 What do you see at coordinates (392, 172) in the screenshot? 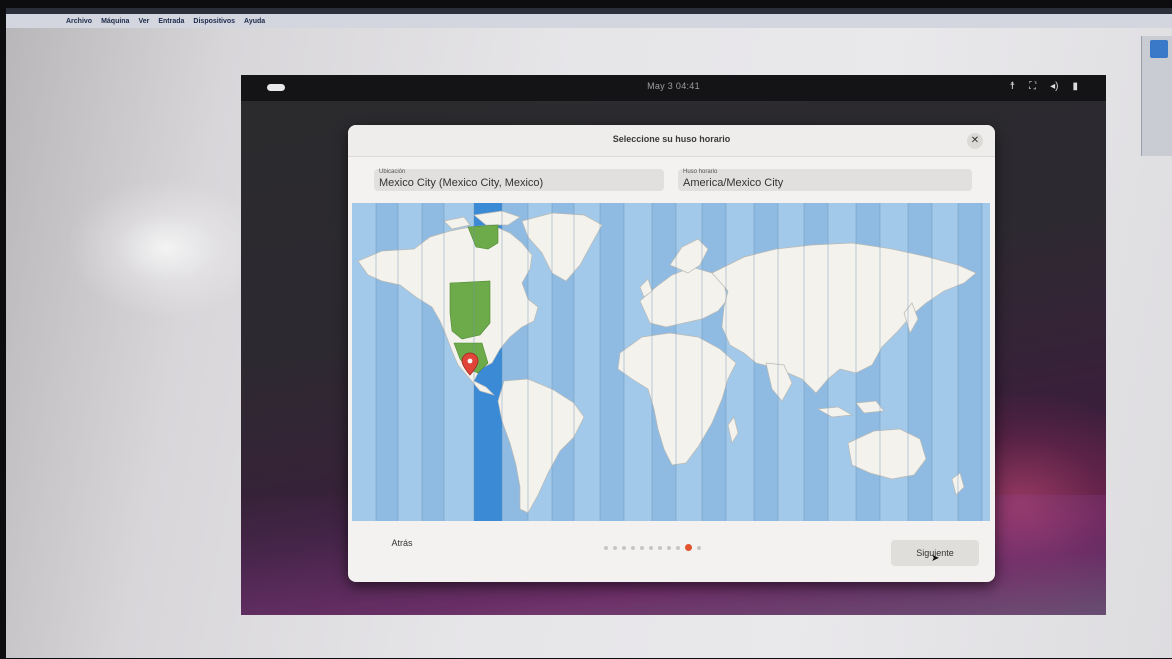
I see `location-label: Ubicación` at bounding box center [392, 172].